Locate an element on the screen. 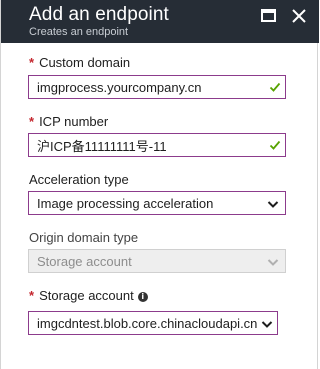 The image size is (320, 369). icp-number-label: * ICP number is located at coordinates (69, 121).